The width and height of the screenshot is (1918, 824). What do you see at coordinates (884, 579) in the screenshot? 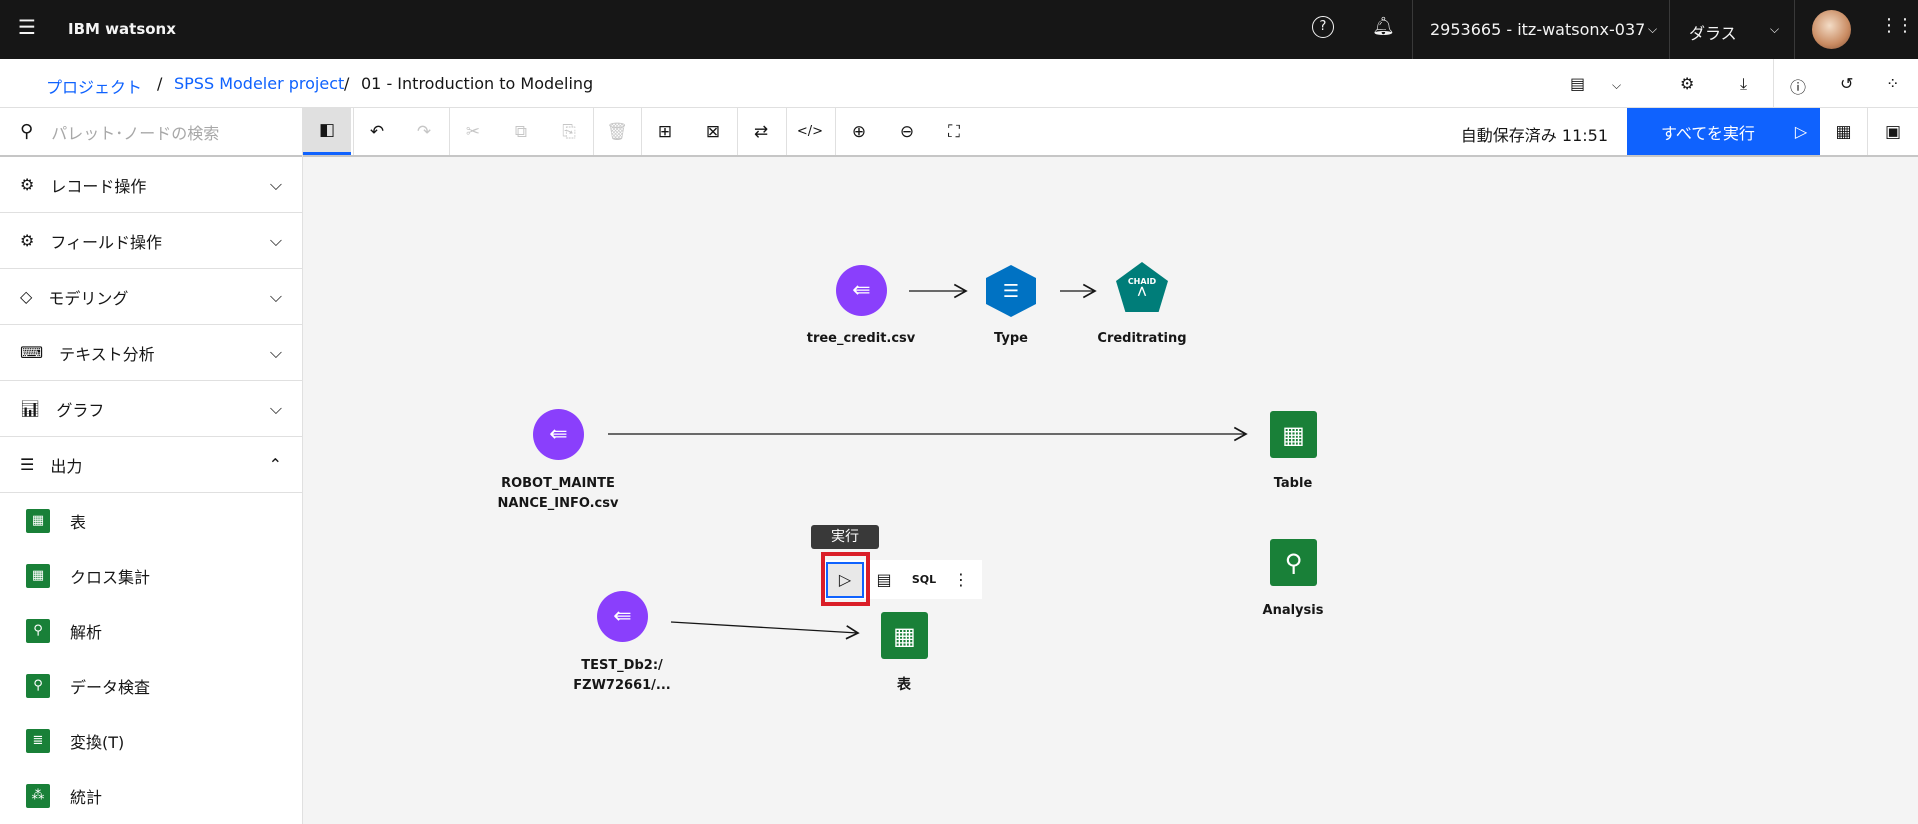
I see `preview-icon: ▤` at bounding box center [884, 579].